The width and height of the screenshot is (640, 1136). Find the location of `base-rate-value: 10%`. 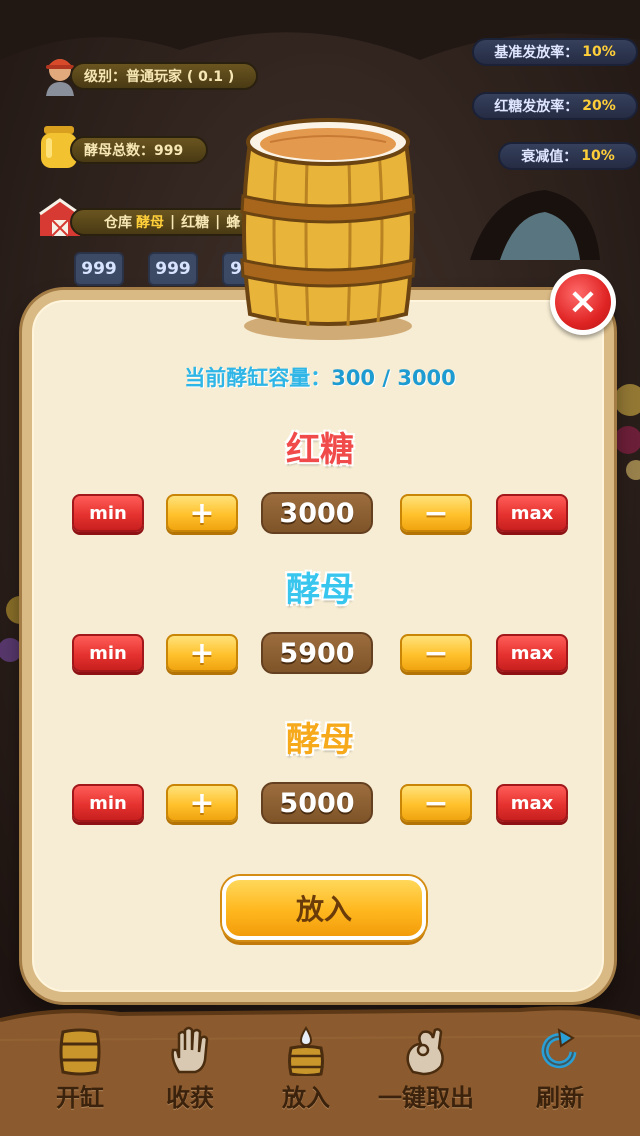

base-rate-value: 10% is located at coordinates (599, 52).